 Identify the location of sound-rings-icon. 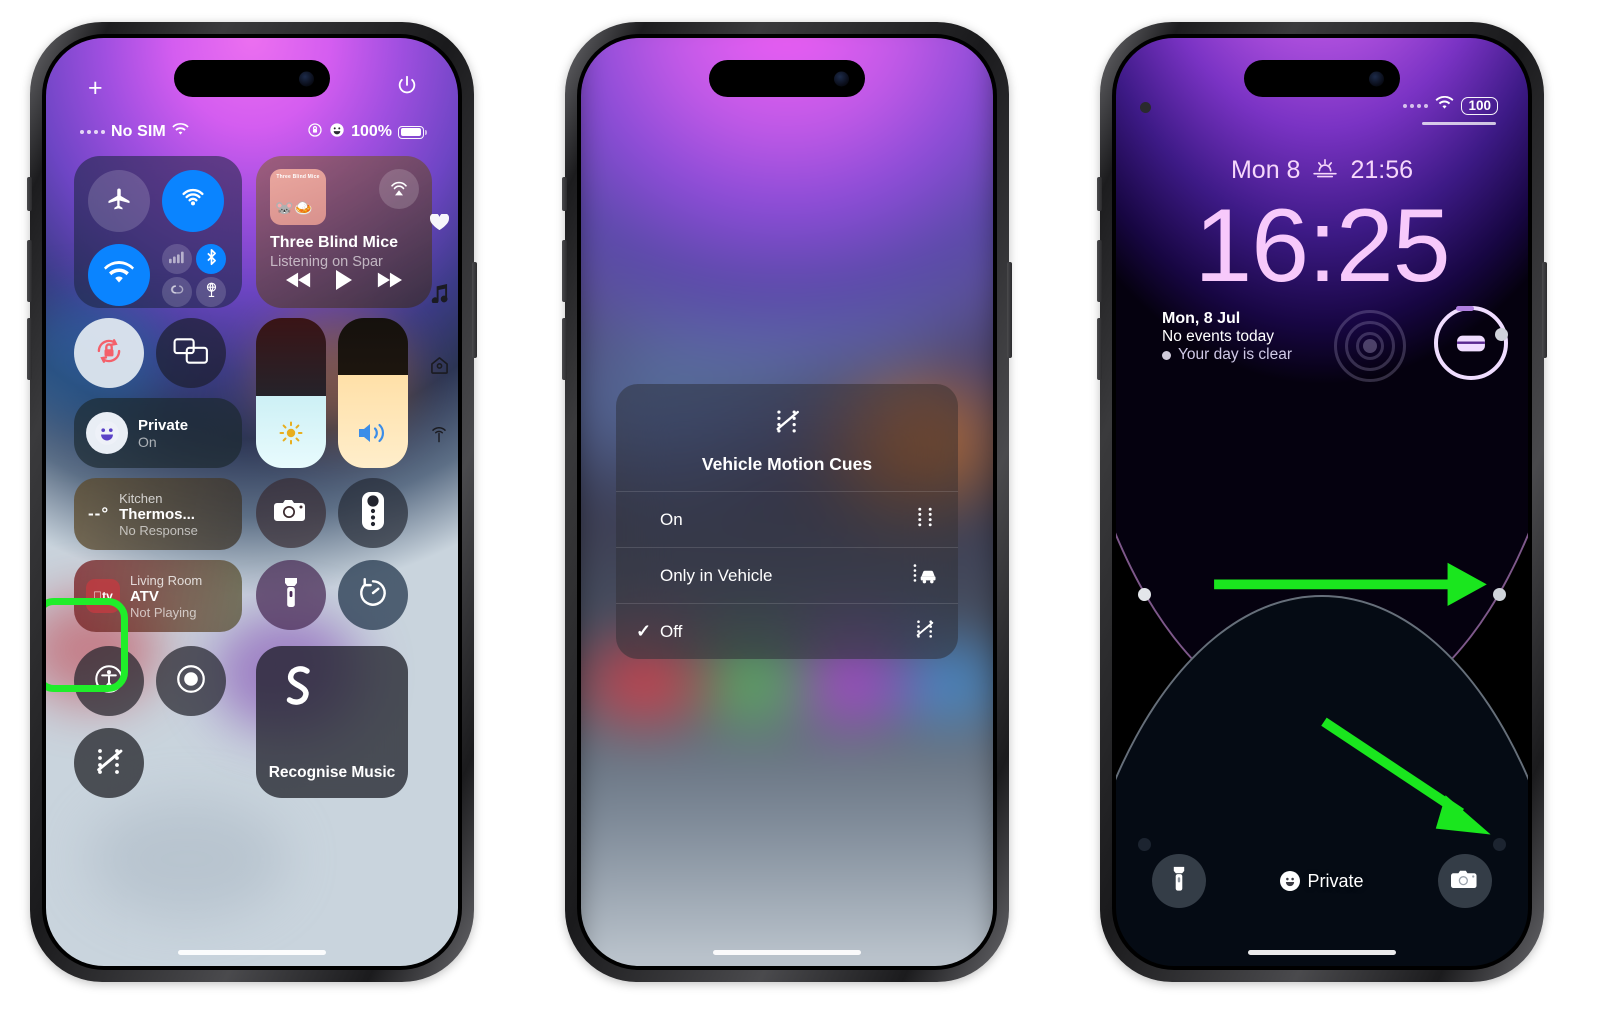
(1370, 346).